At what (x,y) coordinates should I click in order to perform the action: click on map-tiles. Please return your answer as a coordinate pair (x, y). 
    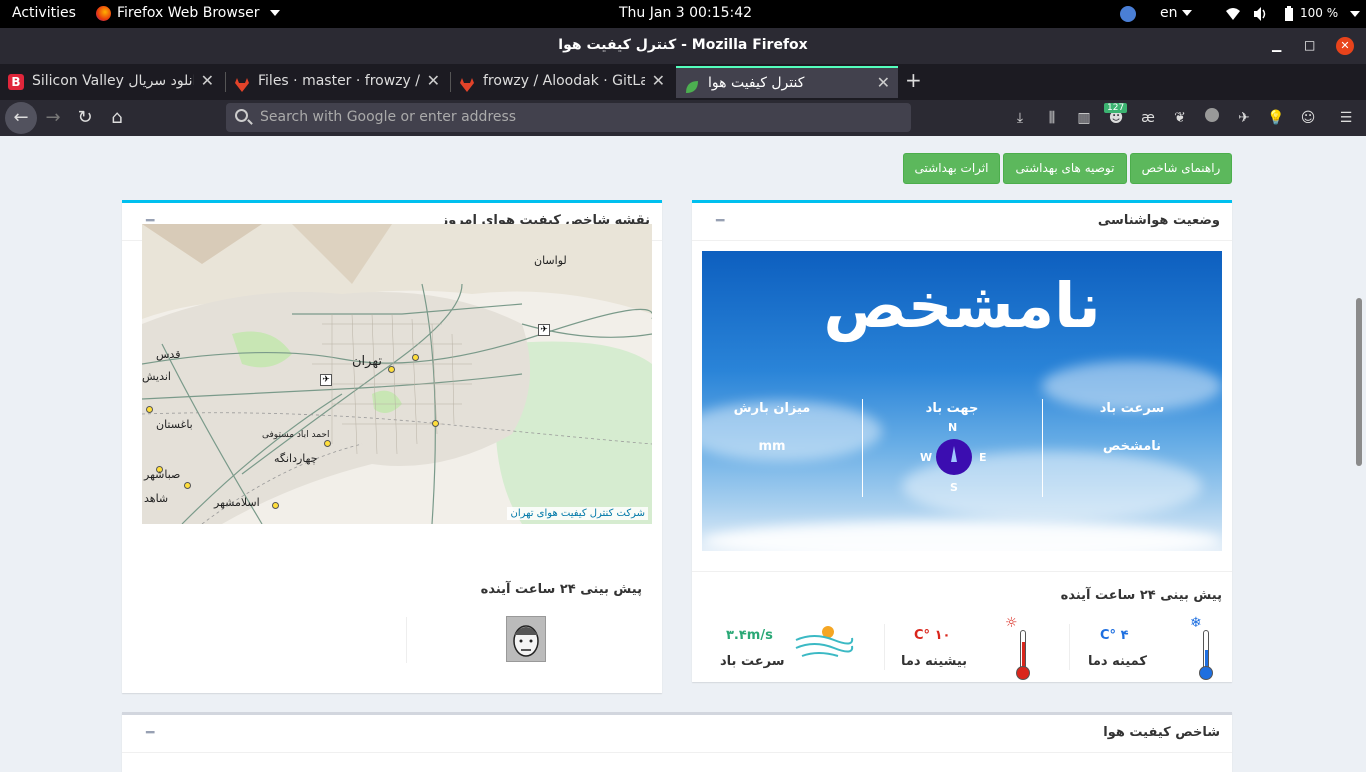
    Looking at the image, I should click on (397, 374).